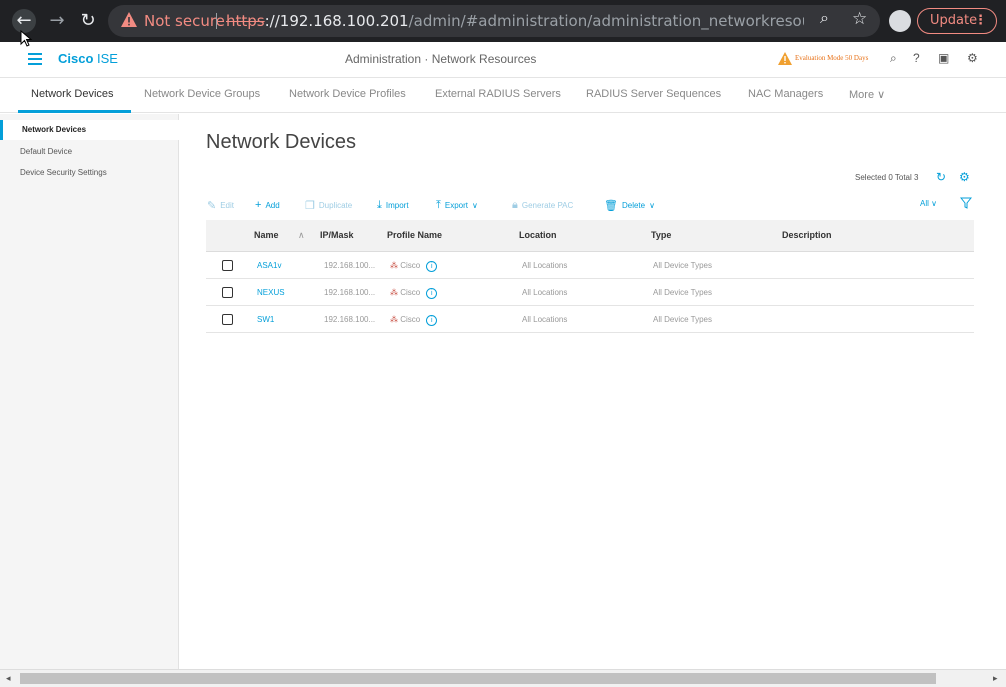  What do you see at coordinates (964, 177) in the screenshot?
I see `settings-gear-icon: ⚙` at bounding box center [964, 177].